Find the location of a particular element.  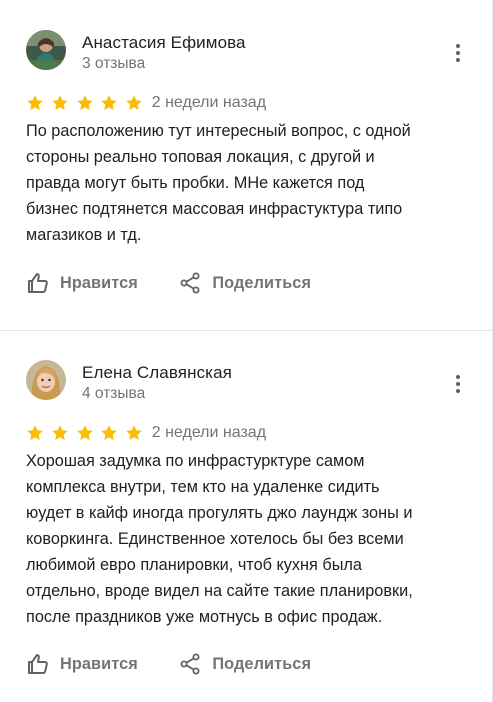

author-name: Елена Славянская is located at coordinates (157, 373).